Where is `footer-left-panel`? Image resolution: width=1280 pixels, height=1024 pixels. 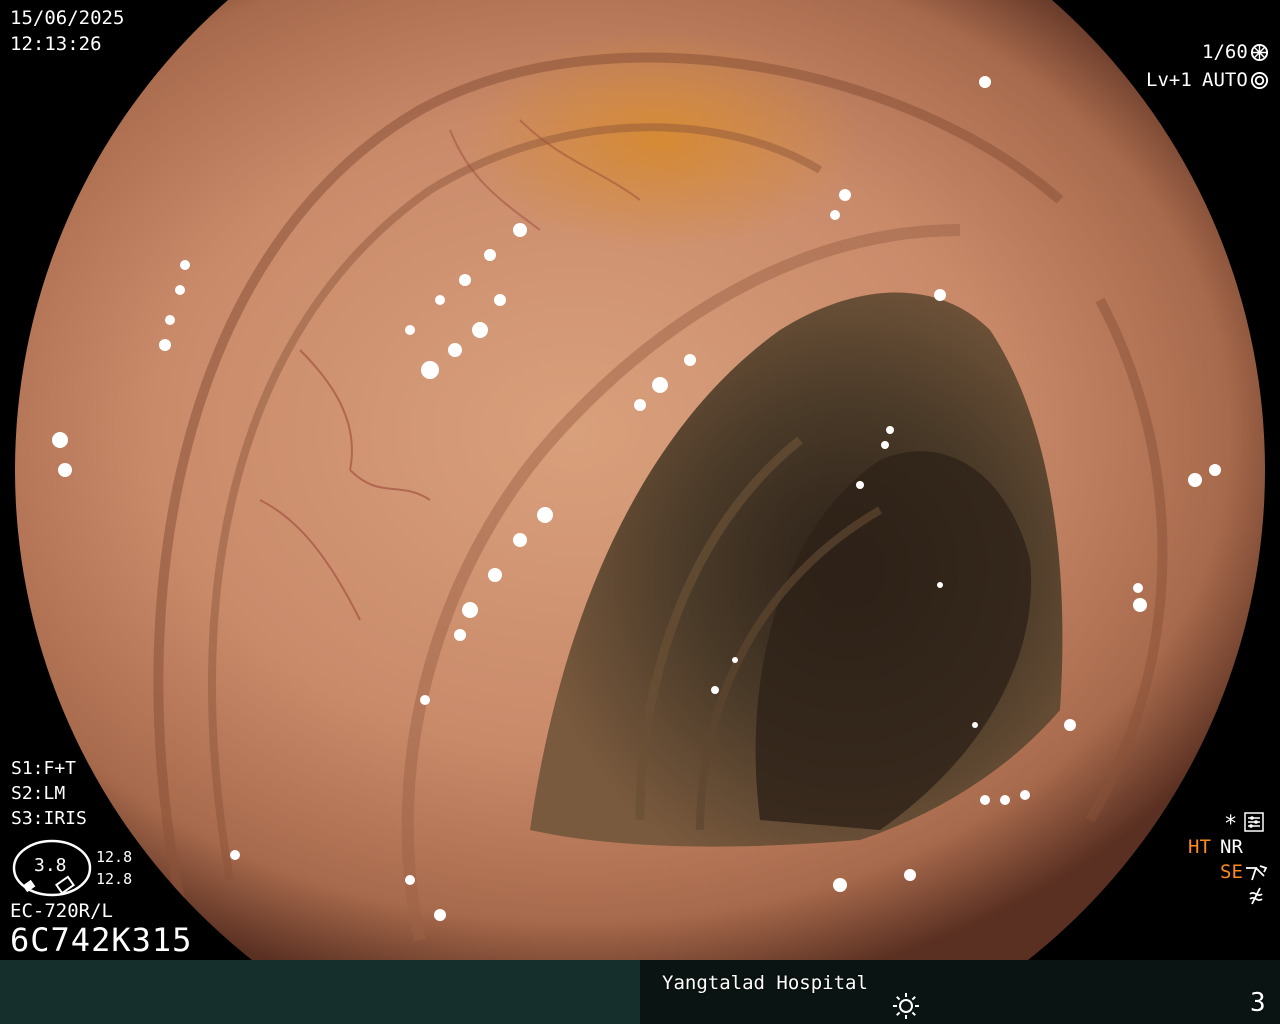 footer-left-panel is located at coordinates (320, 992).